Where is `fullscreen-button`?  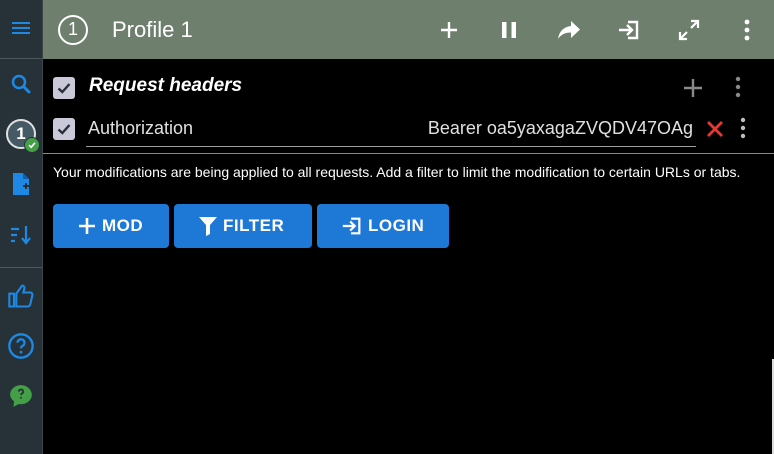 fullscreen-button is located at coordinates (689, 29).